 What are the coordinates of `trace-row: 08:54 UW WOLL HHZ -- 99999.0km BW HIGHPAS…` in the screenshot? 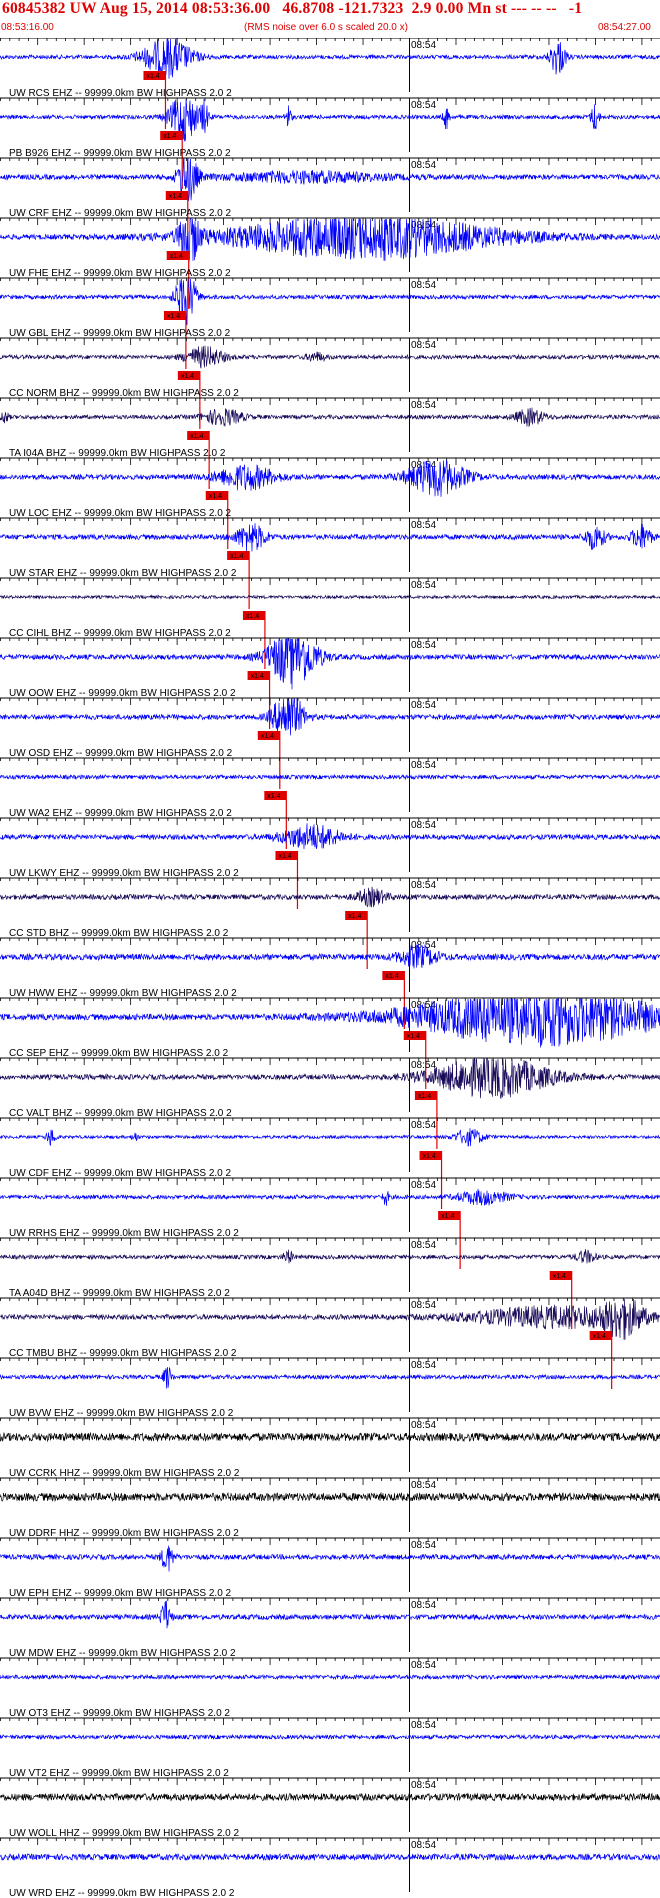 It's located at (330, 1808).